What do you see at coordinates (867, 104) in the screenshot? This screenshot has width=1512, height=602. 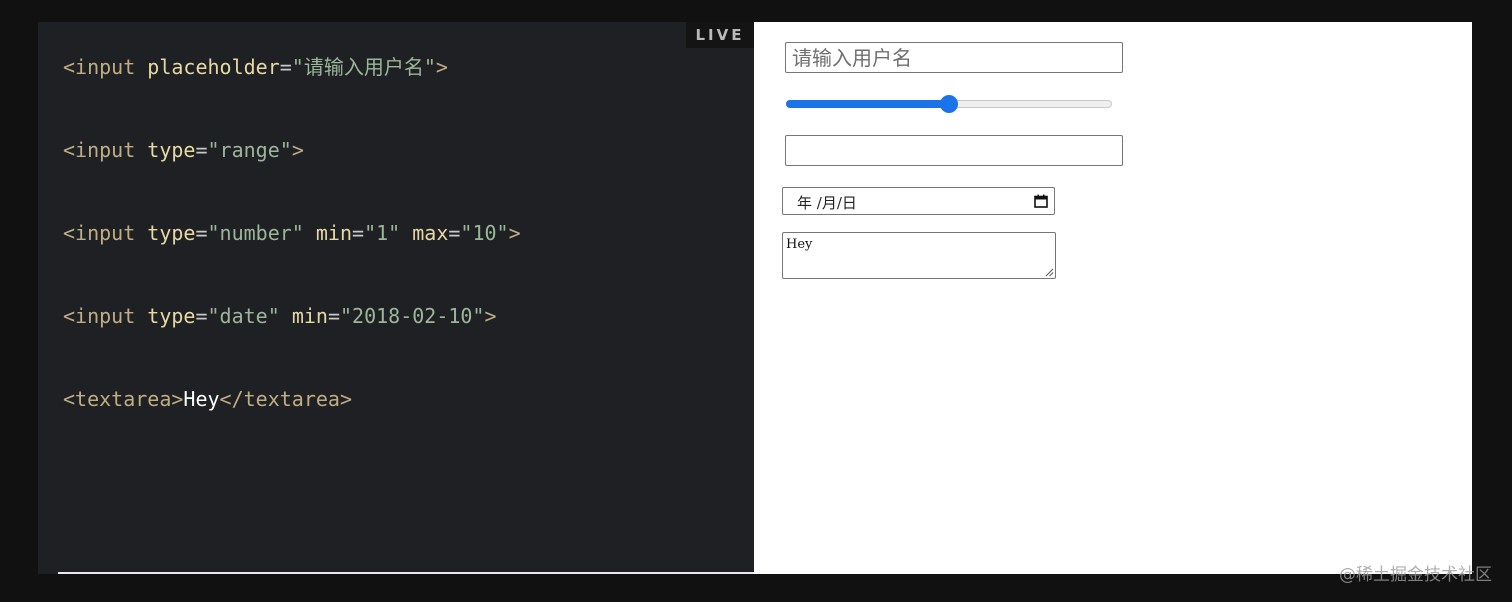 I see `range-slider-fill` at bounding box center [867, 104].